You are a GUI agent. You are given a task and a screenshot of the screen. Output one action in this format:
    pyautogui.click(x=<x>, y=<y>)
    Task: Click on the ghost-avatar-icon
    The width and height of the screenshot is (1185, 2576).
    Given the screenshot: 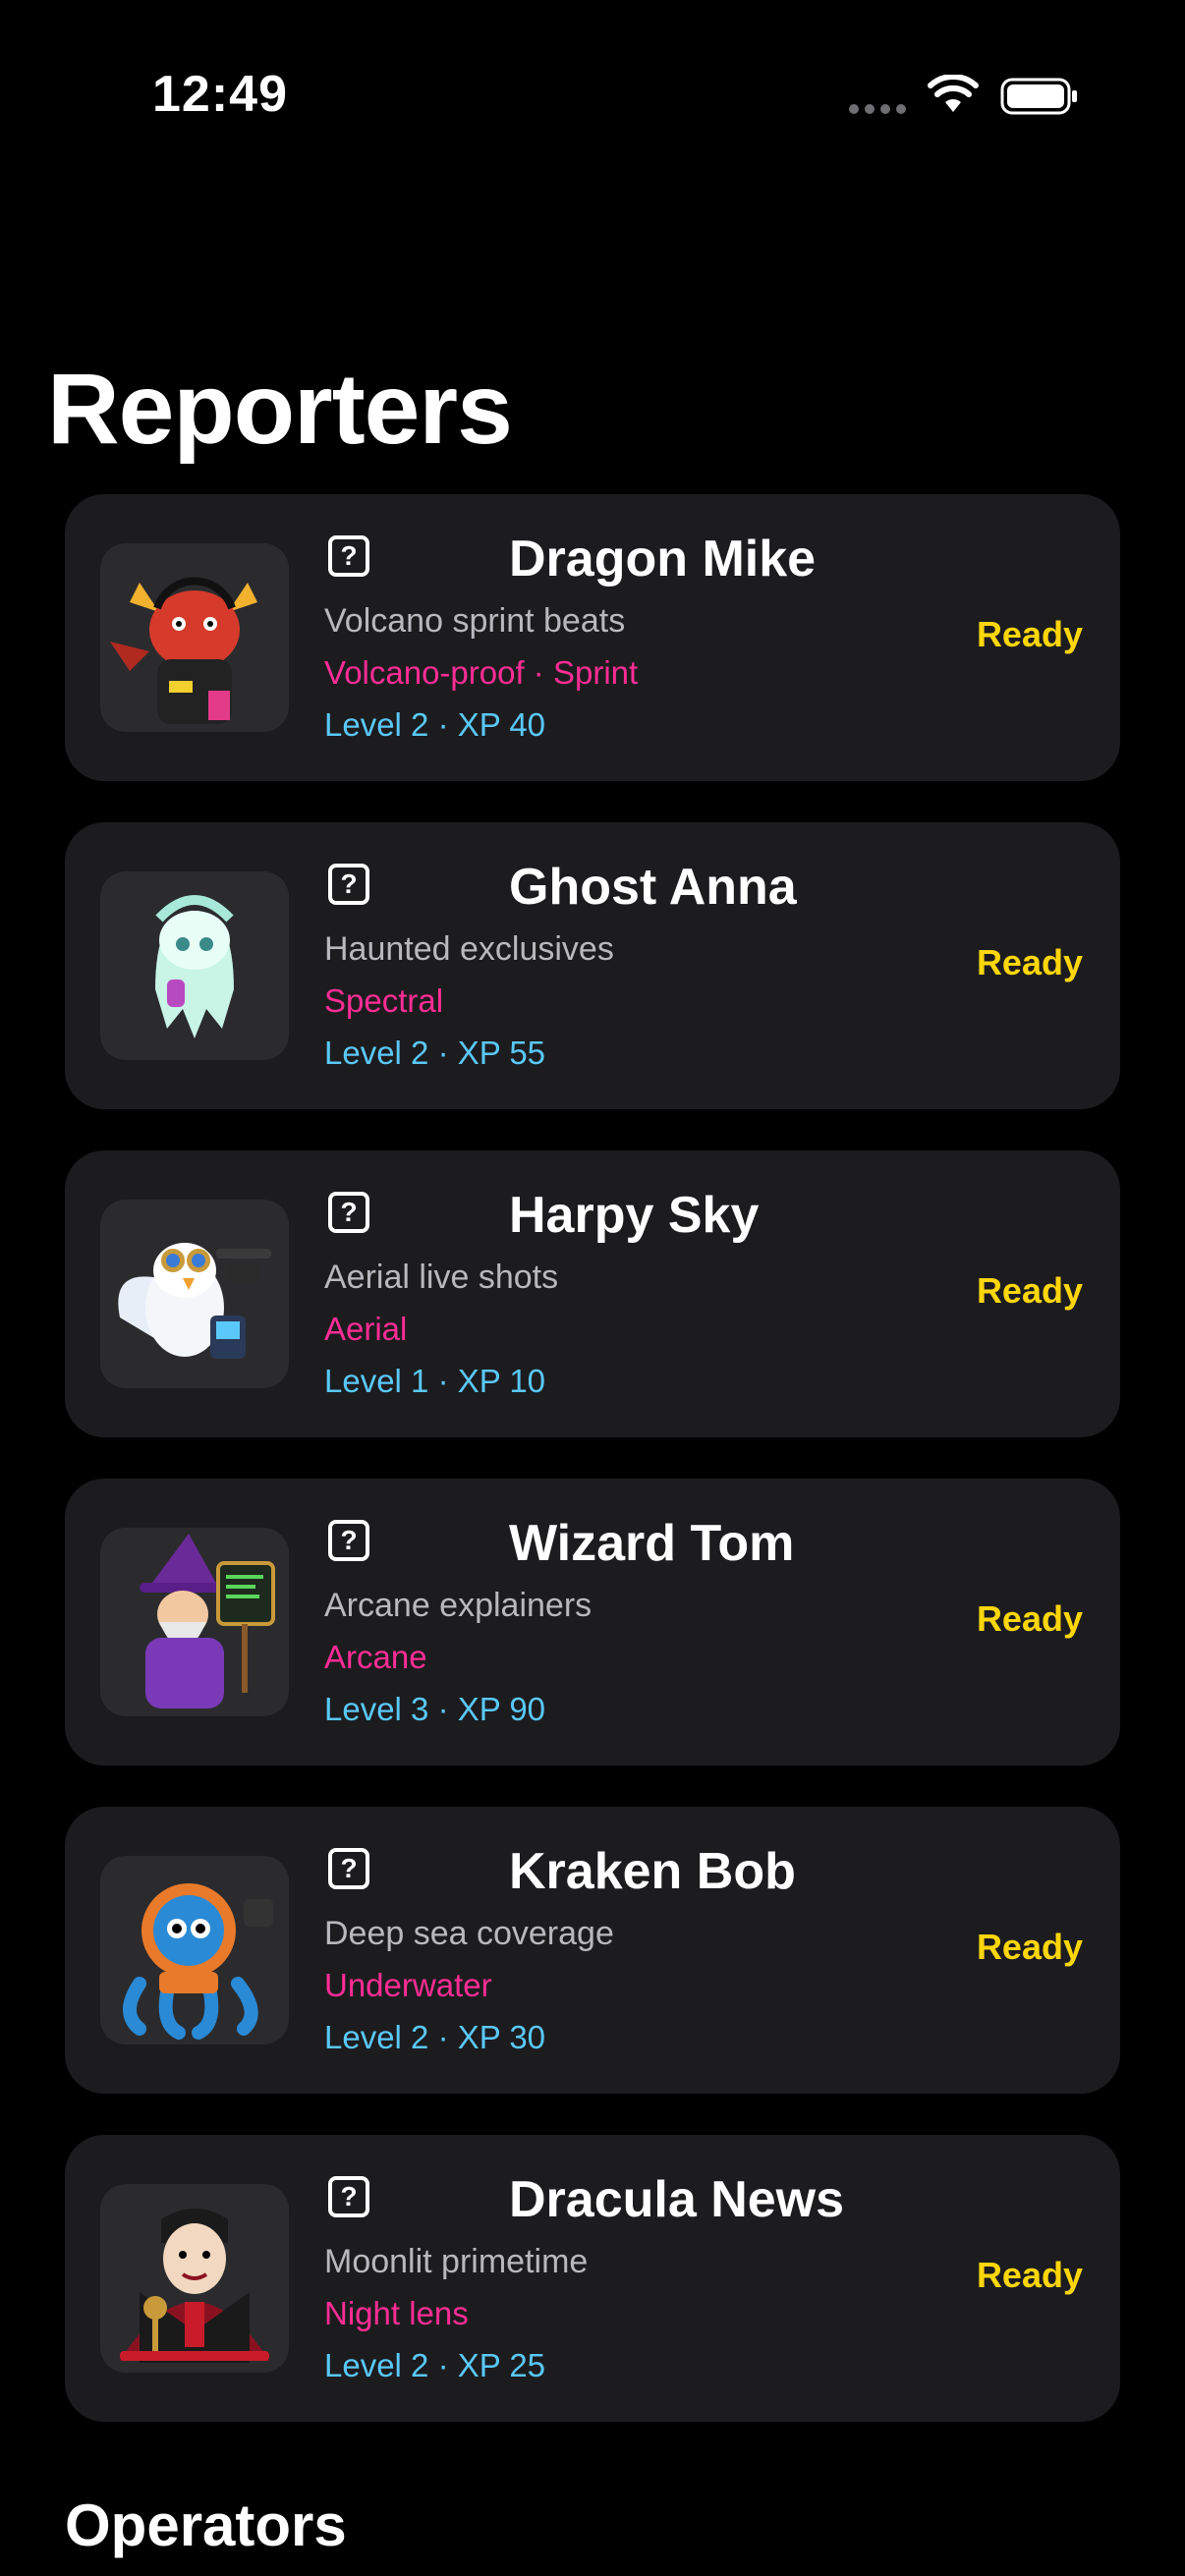 What is the action you would take?
    pyautogui.click(x=195, y=965)
    